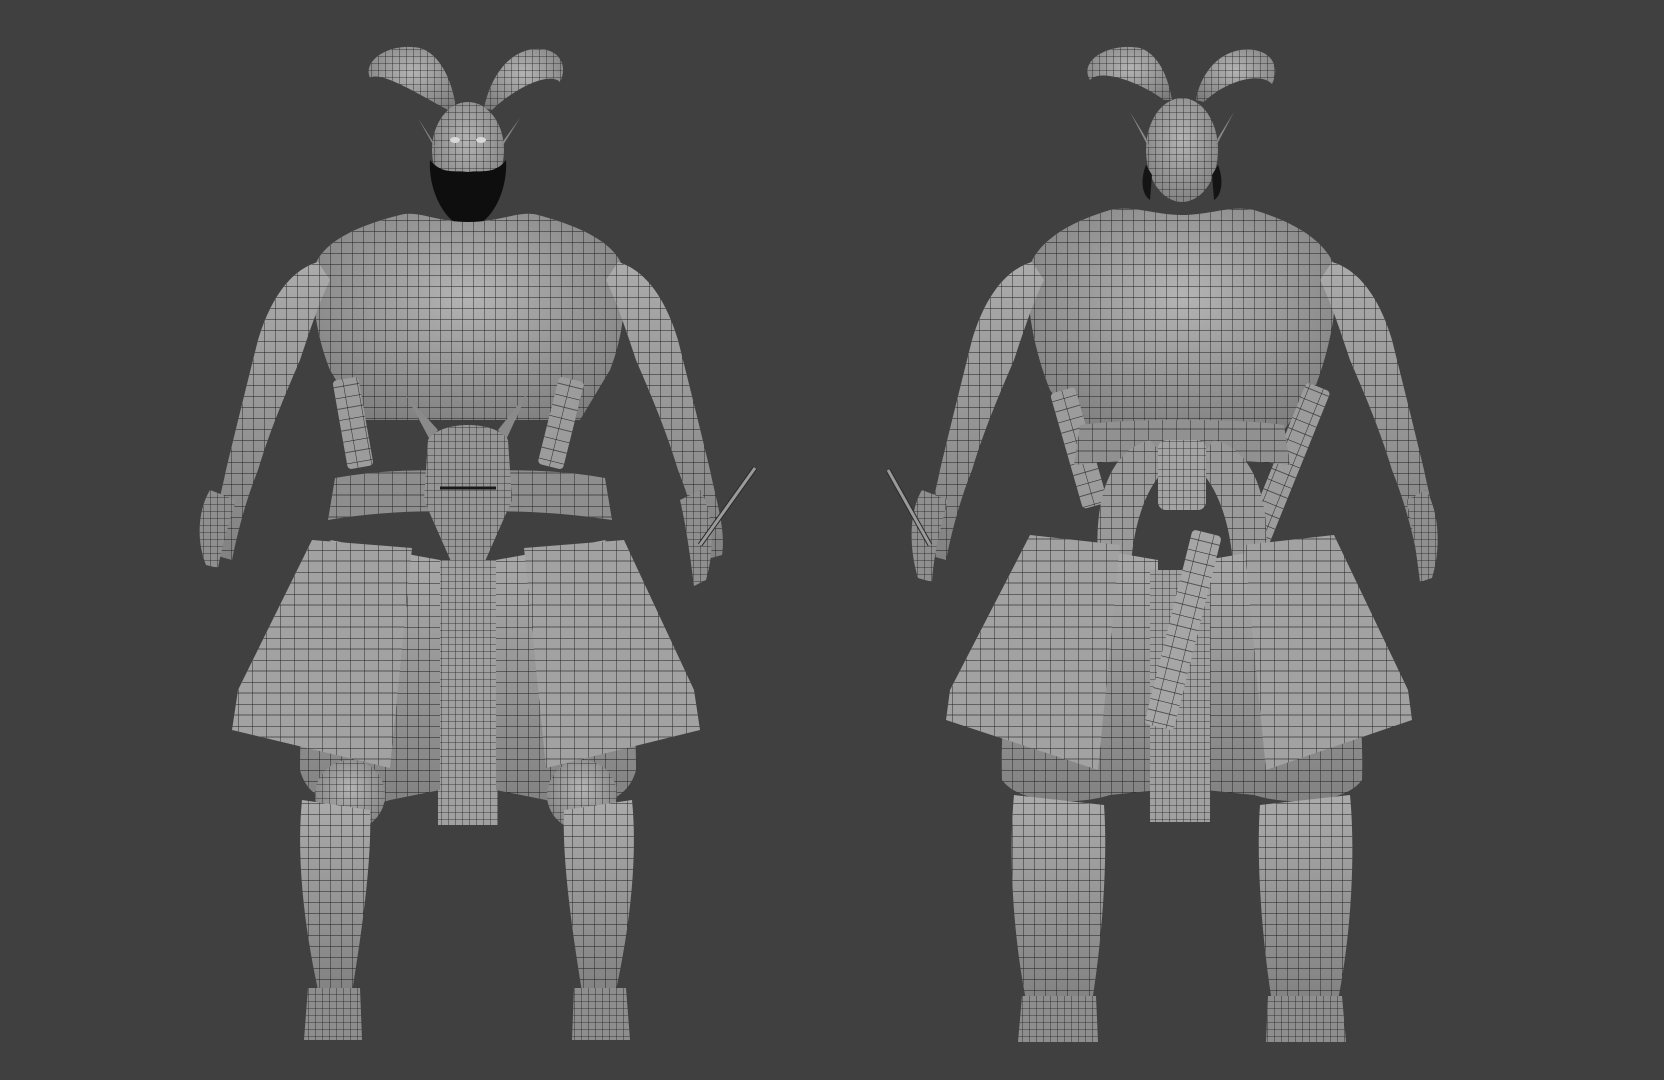 The image size is (1664, 1080). Describe the element at coordinates (964, 422) in the screenshot. I see `left-arm-back` at that location.